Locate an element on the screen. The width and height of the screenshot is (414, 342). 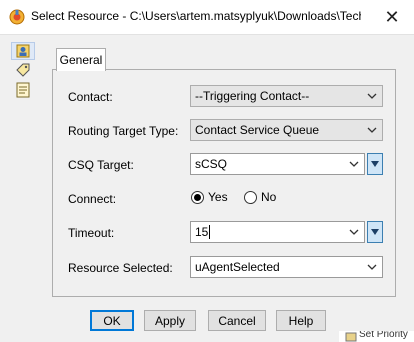
resource-selected-label: Resource Selected: is located at coordinates (120, 268).